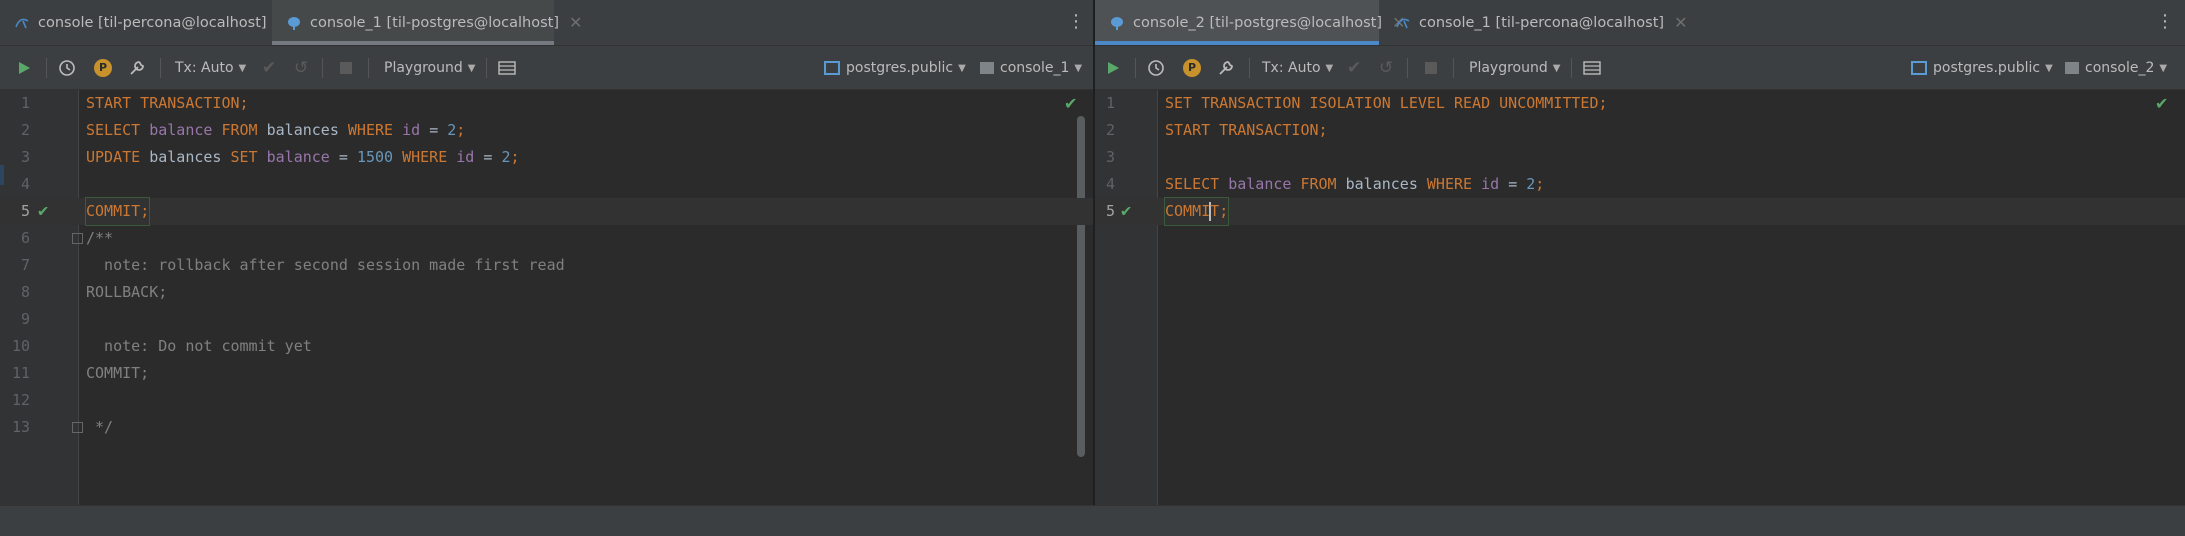 Image resolution: width=2185 pixels, height=536 pixels. What do you see at coordinates (67, 238) in the screenshot?
I see `code-line: 6 /**` at bounding box center [67, 238].